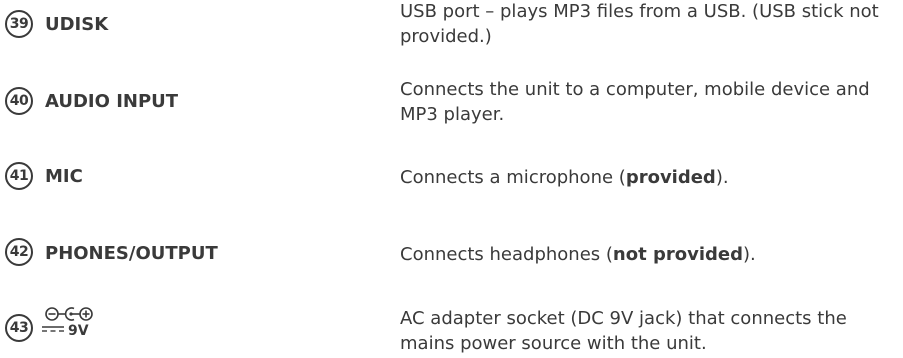 The image size is (903, 358). Describe the element at coordinates (19, 101) in the screenshot. I see `item-number-badge: 40` at that location.